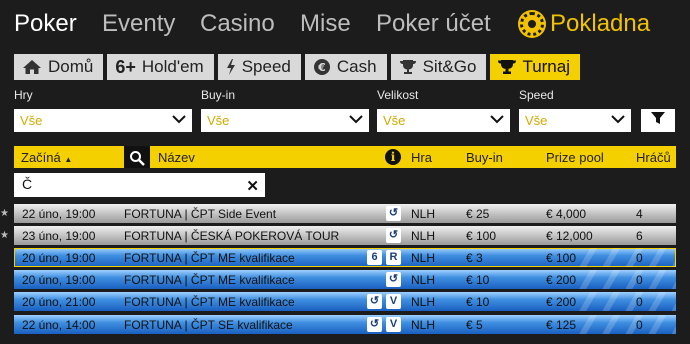 This screenshot has height=344, width=690. Describe the element at coordinates (421, 157) in the screenshot. I see `header-game: Hra` at that location.